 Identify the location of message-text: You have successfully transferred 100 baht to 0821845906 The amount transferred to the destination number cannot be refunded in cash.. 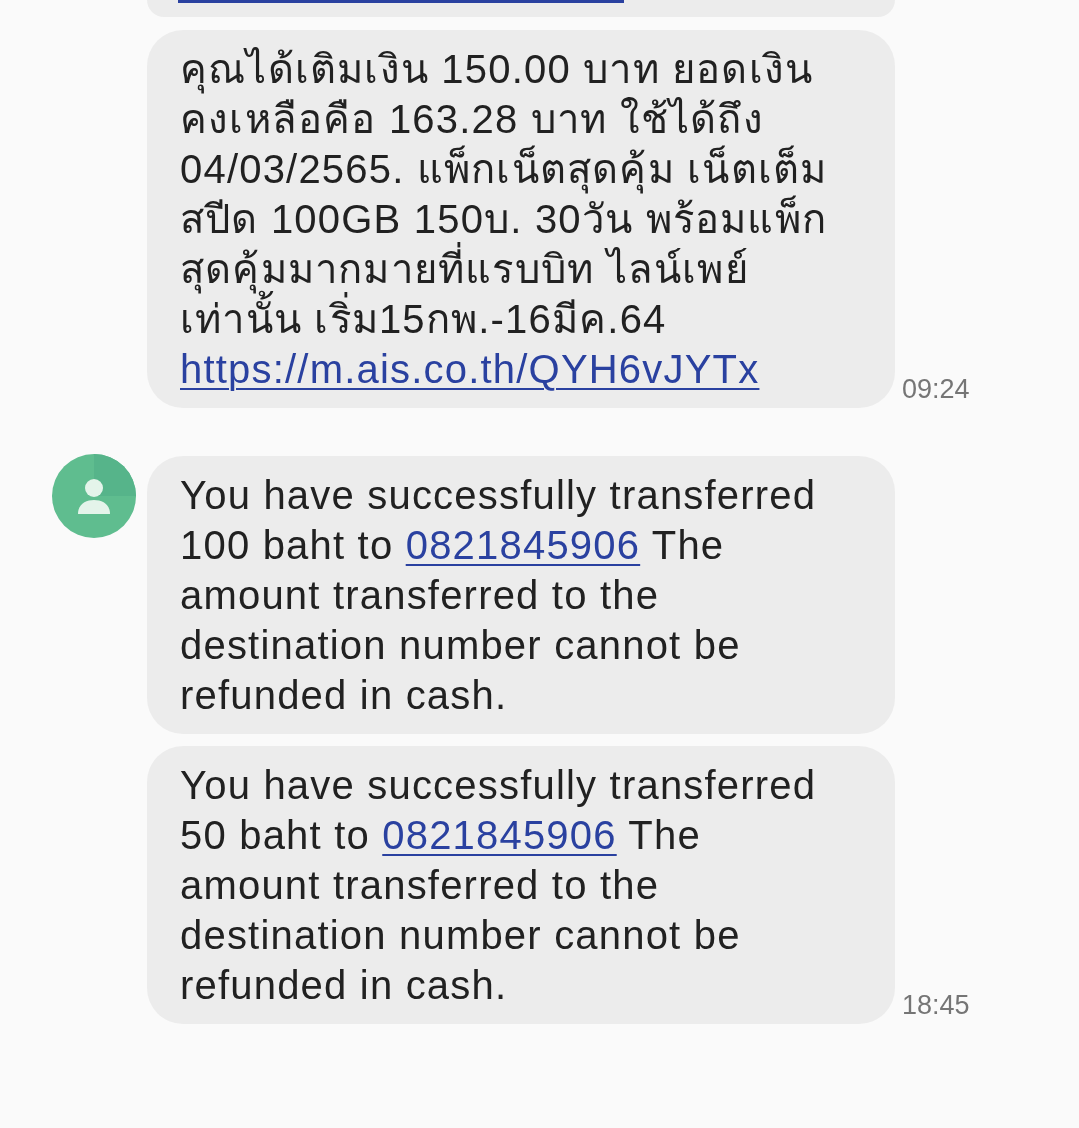
(499, 595).